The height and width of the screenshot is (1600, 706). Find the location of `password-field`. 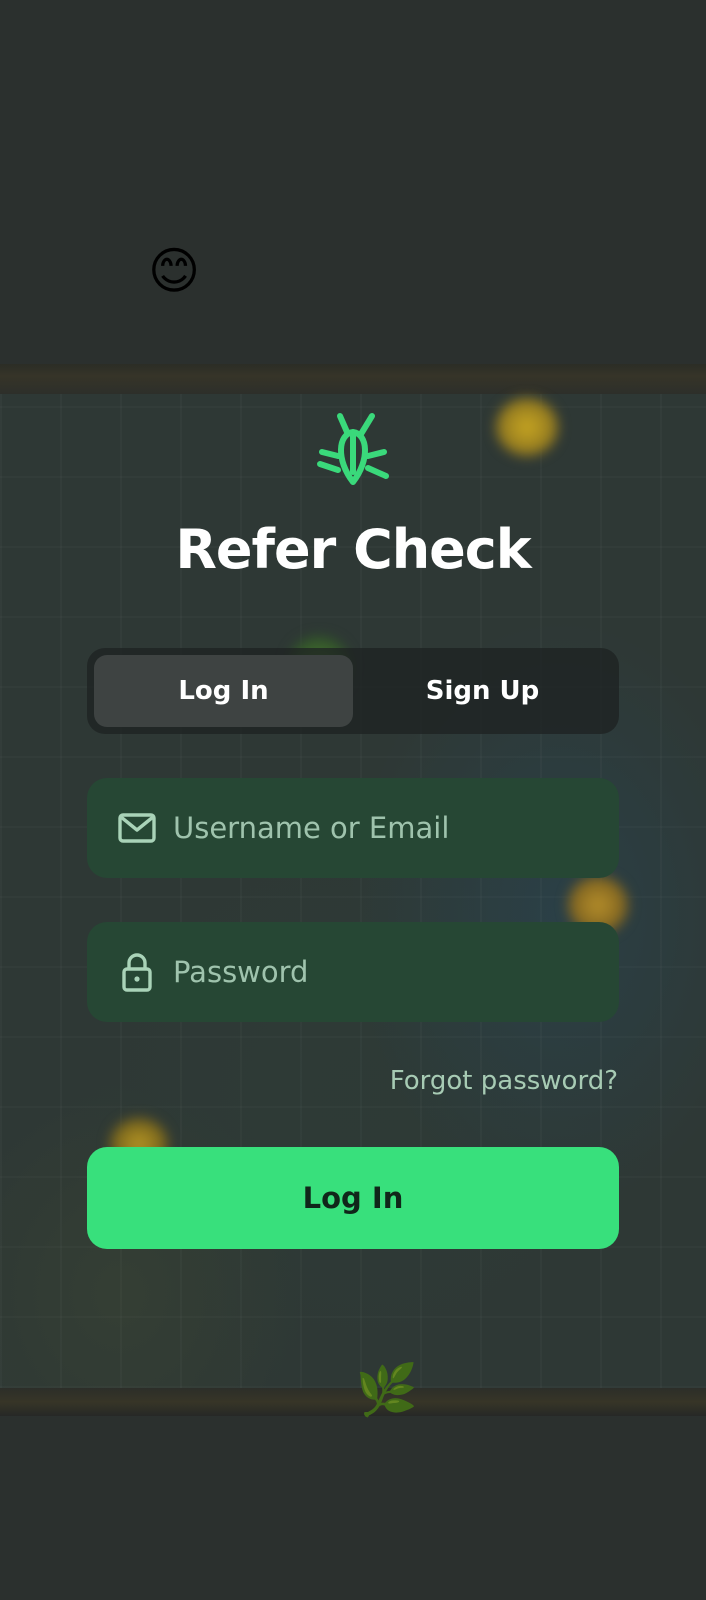

password-field is located at coordinates (353, 972).